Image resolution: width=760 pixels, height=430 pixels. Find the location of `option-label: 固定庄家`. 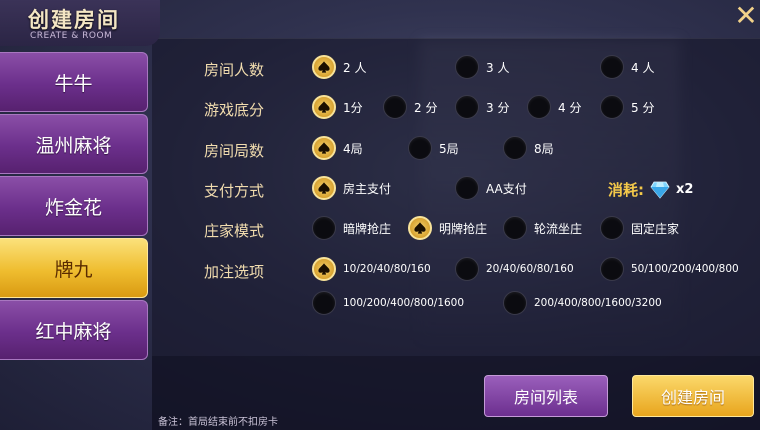

option-label: 固定庄家 is located at coordinates (655, 228).